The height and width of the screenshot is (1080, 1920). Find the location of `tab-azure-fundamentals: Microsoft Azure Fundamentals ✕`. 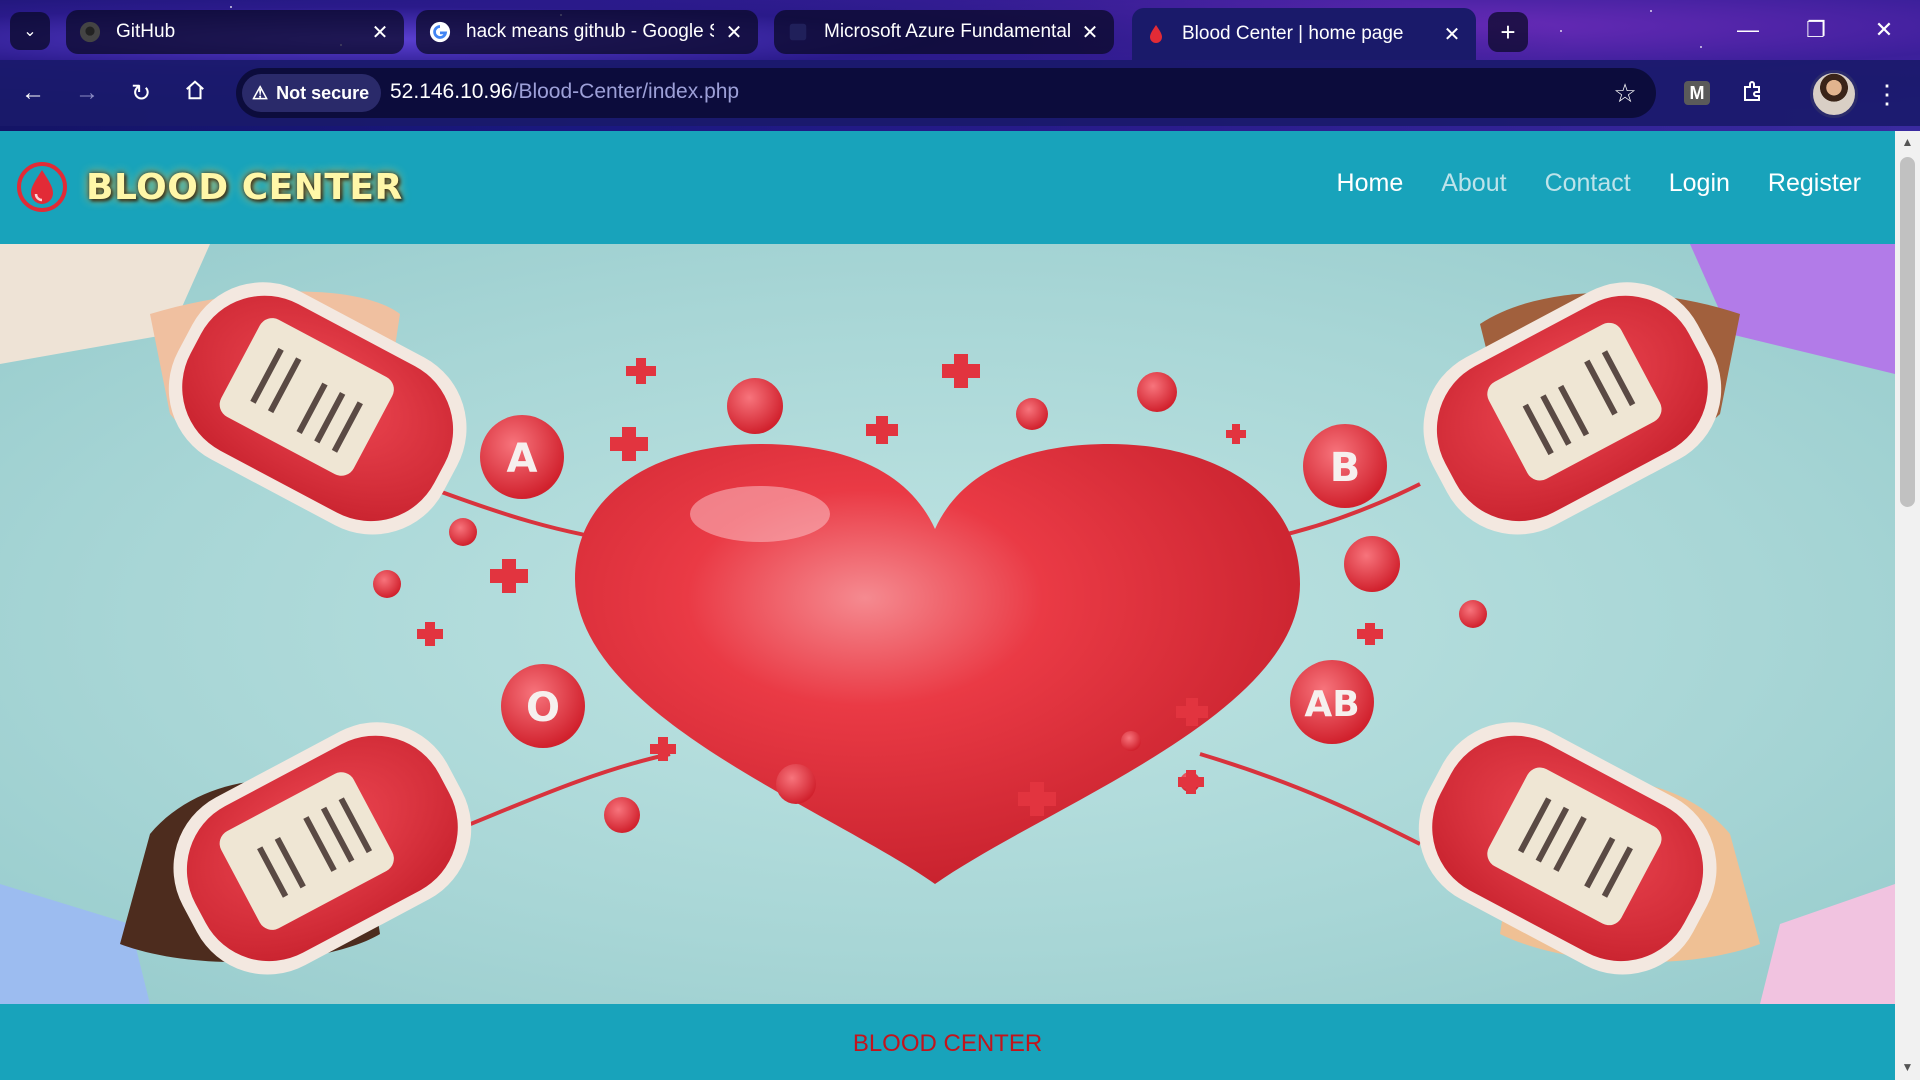

tab-azure-fundamentals: Microsoft Azure Fundamentals ✕ is located at coordinates (944, 32).